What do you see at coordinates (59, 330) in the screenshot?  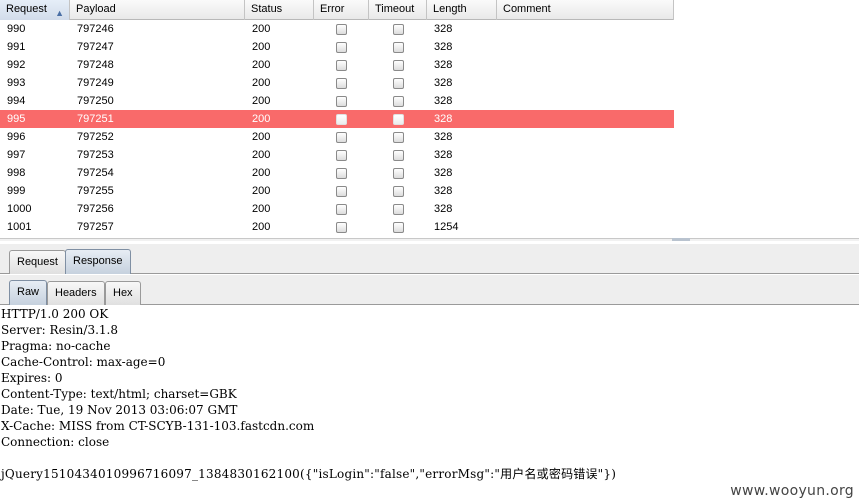 I see `response-header-line: Server: Resin/3.1.8` at bounding box center [59, 330].